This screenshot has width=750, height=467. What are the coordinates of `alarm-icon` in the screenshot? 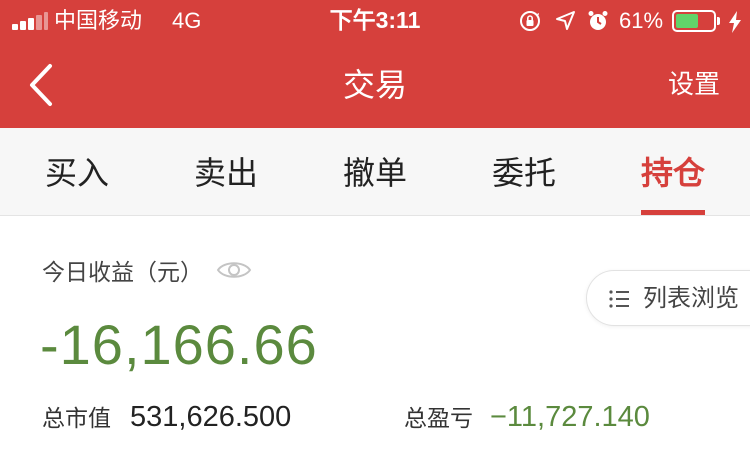 It's located at (598, 20).